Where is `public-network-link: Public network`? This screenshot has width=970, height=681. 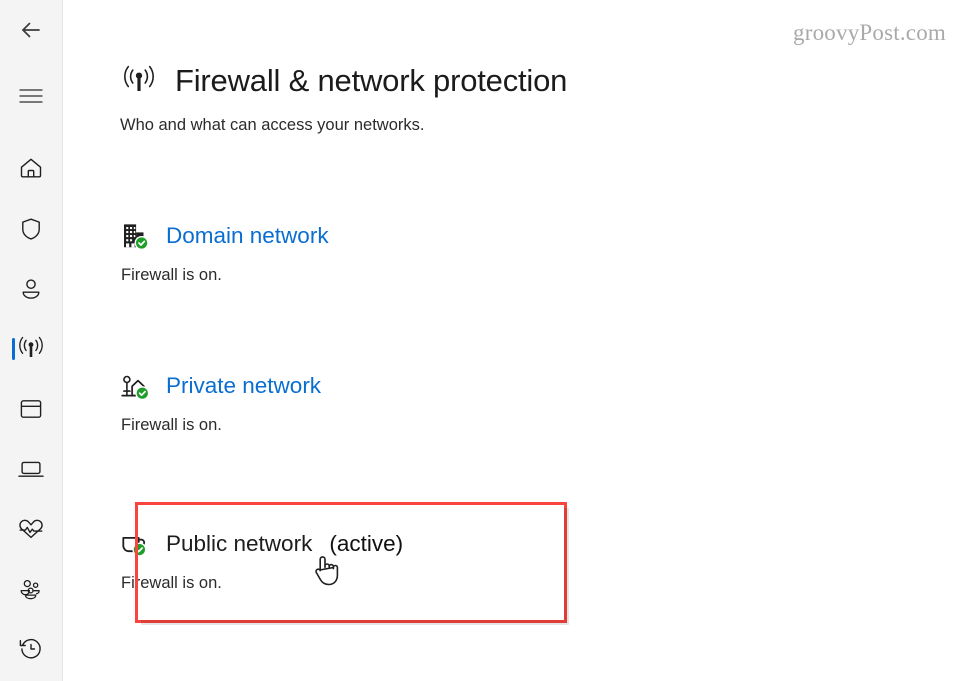 public-network-link: Public network is located at coordinates (239, 544).